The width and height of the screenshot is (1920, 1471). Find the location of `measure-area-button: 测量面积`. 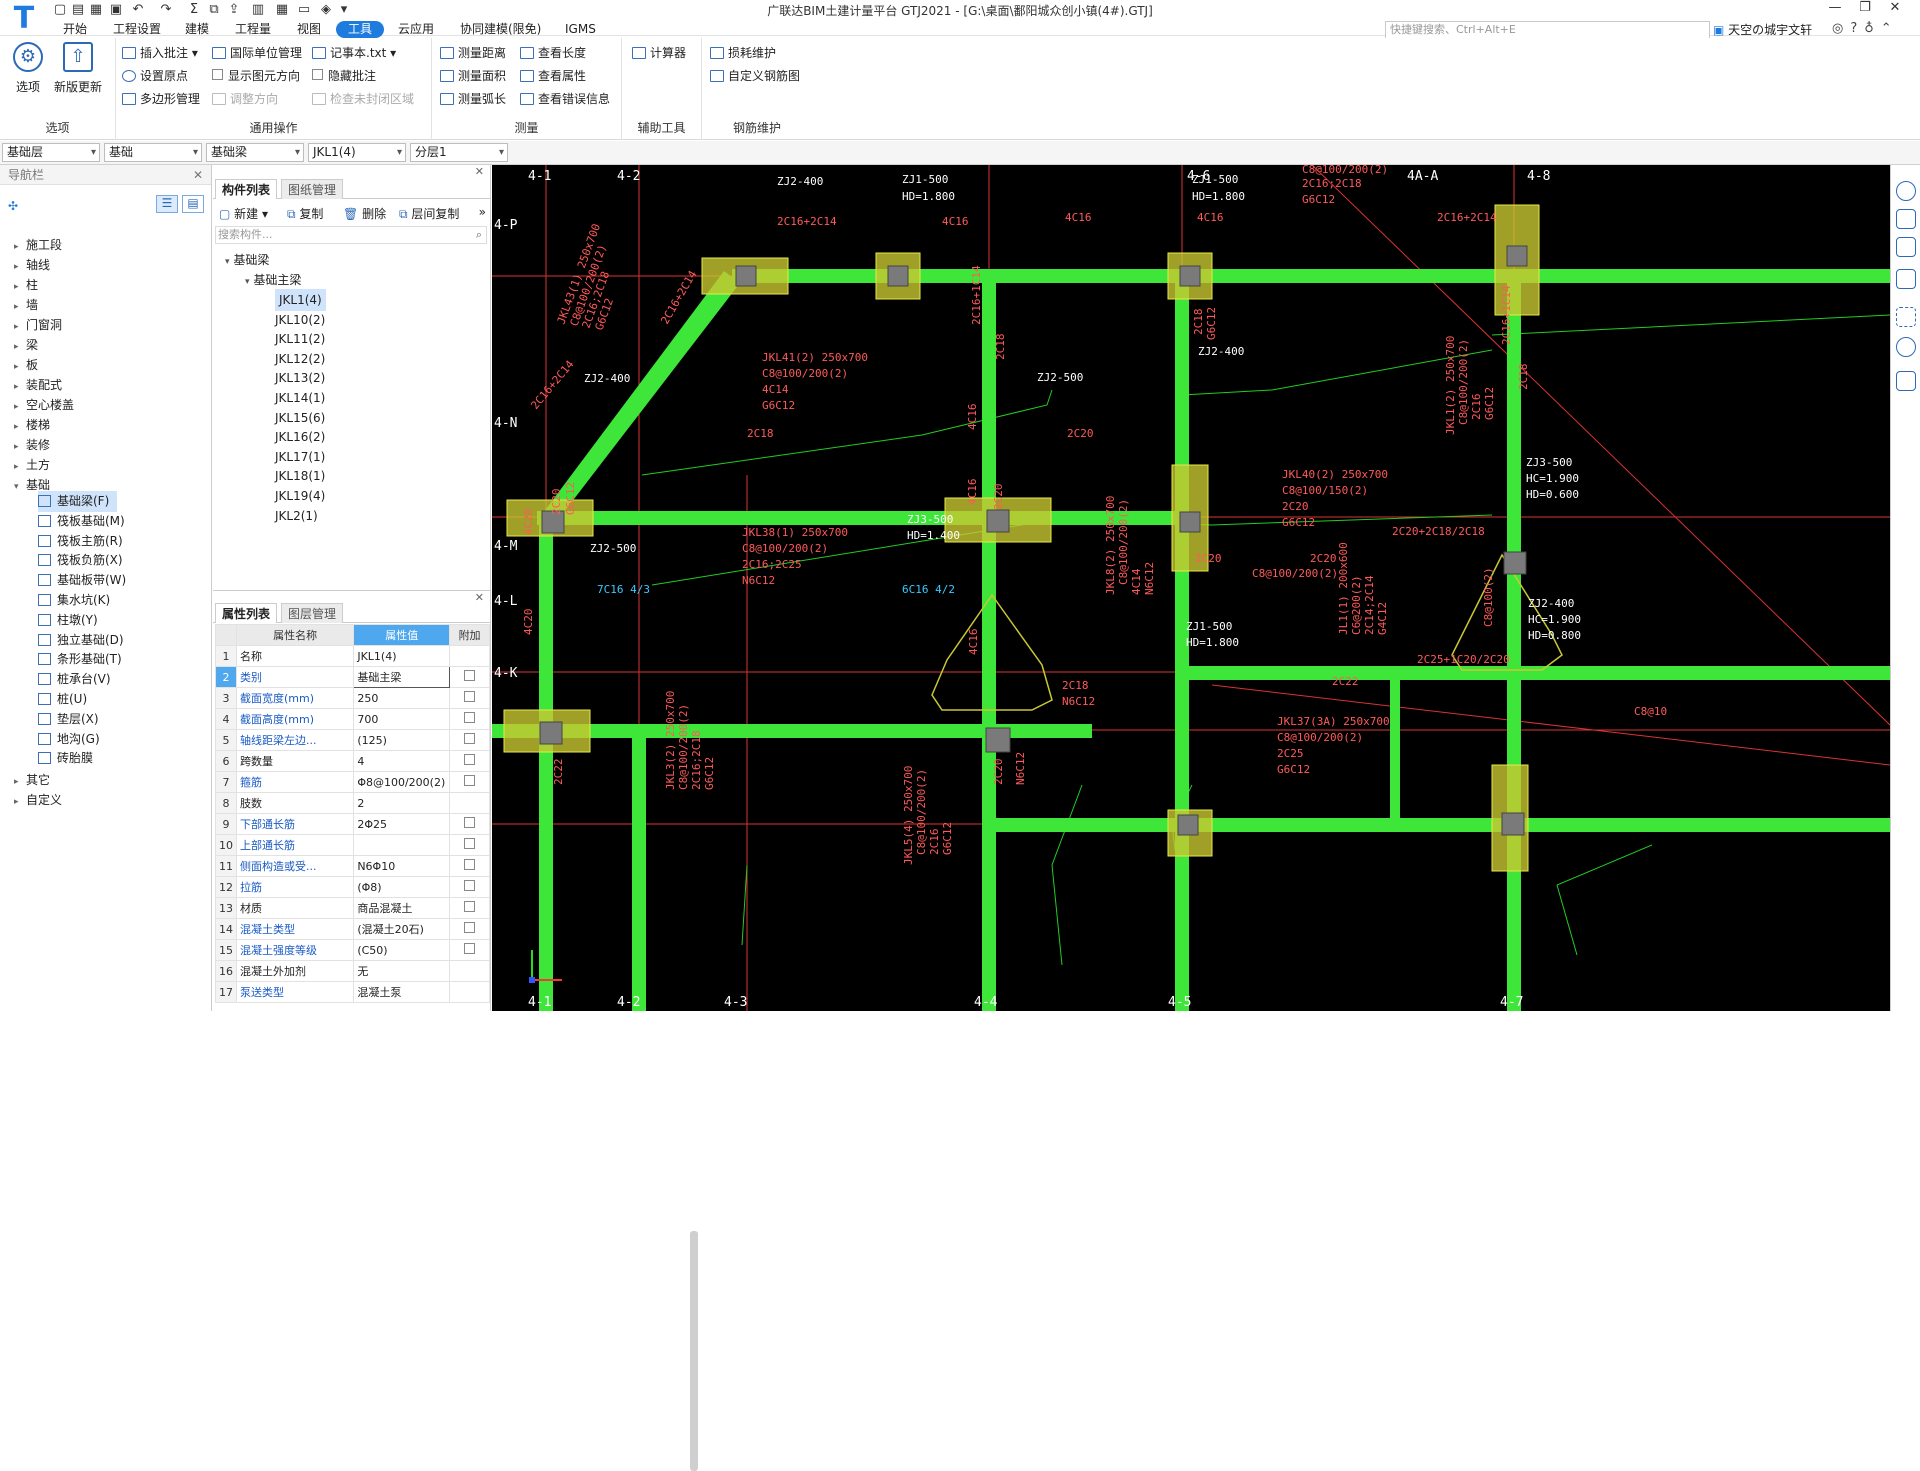

measure-area-button: 测量面积 is located at coordinates (473, 76).